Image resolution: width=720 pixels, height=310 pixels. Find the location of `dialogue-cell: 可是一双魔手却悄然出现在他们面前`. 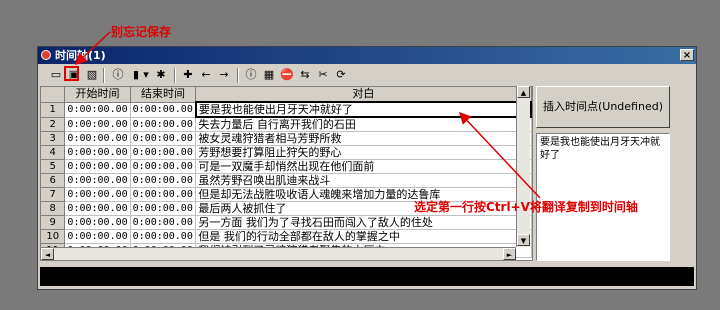

dialogue-cell: 可是一双魔手却悄然出现在他们面前 is located at coordinates (363, 166).